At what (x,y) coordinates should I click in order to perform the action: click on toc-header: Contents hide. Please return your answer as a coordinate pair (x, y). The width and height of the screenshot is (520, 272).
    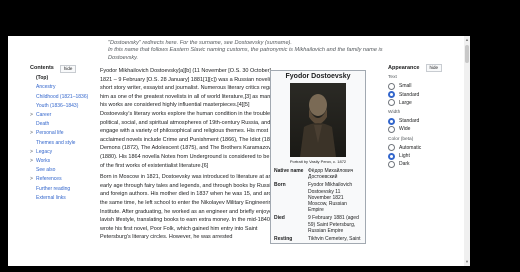
    Looking at the image, I should click on (60, 68).